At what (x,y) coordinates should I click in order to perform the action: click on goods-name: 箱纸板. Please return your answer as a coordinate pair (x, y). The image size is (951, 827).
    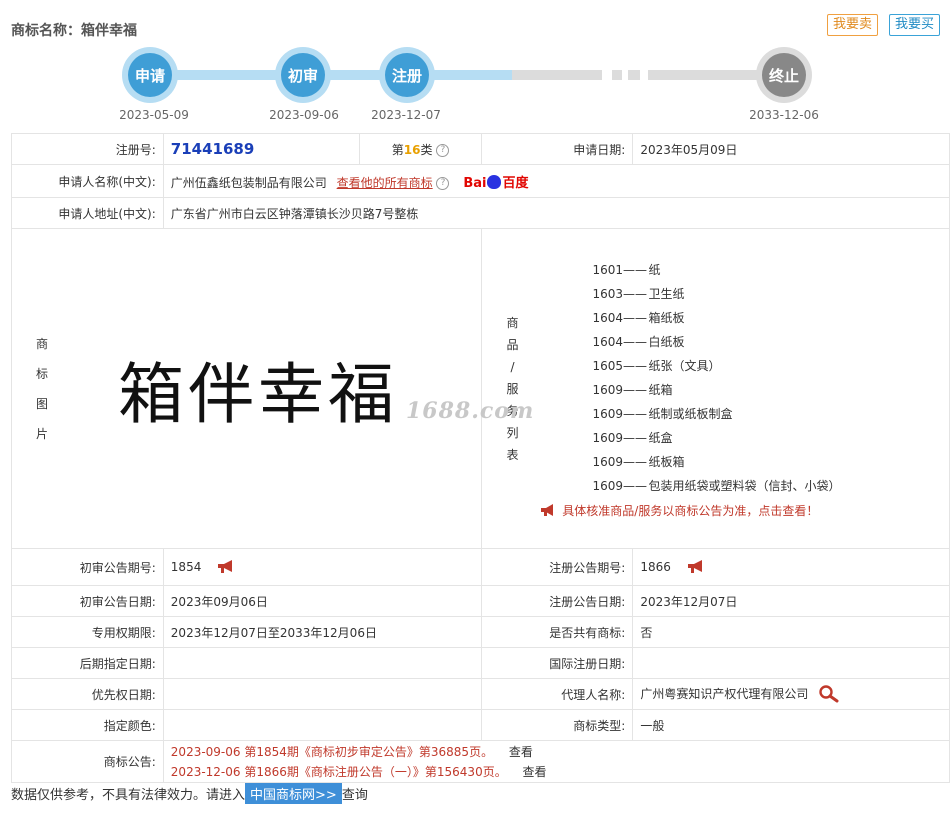
    Looking at the image, I should click on (666, 318).